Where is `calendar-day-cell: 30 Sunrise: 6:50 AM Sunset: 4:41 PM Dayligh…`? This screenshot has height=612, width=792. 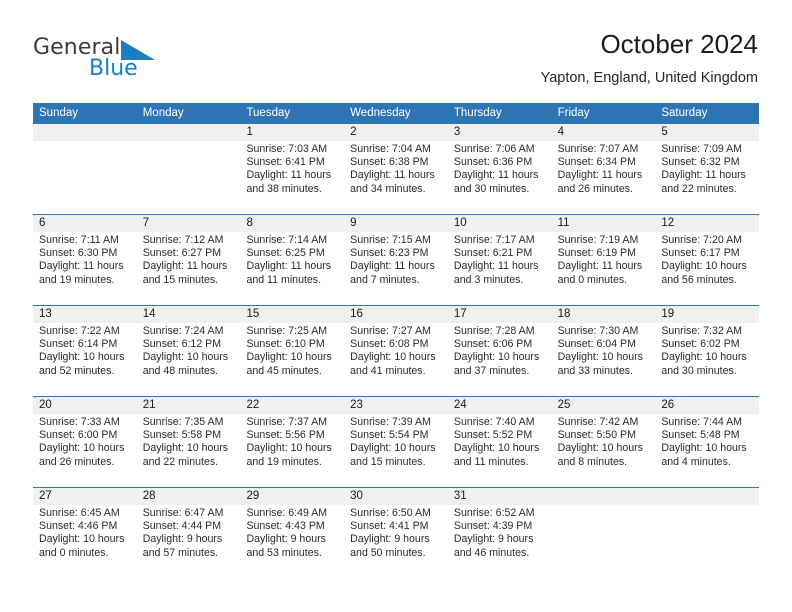
calendar-day-cell: 30 Sunrise: 6:50 AM Sunset: 4:41 PM Dayligh… is located at coordinates (396, 533).